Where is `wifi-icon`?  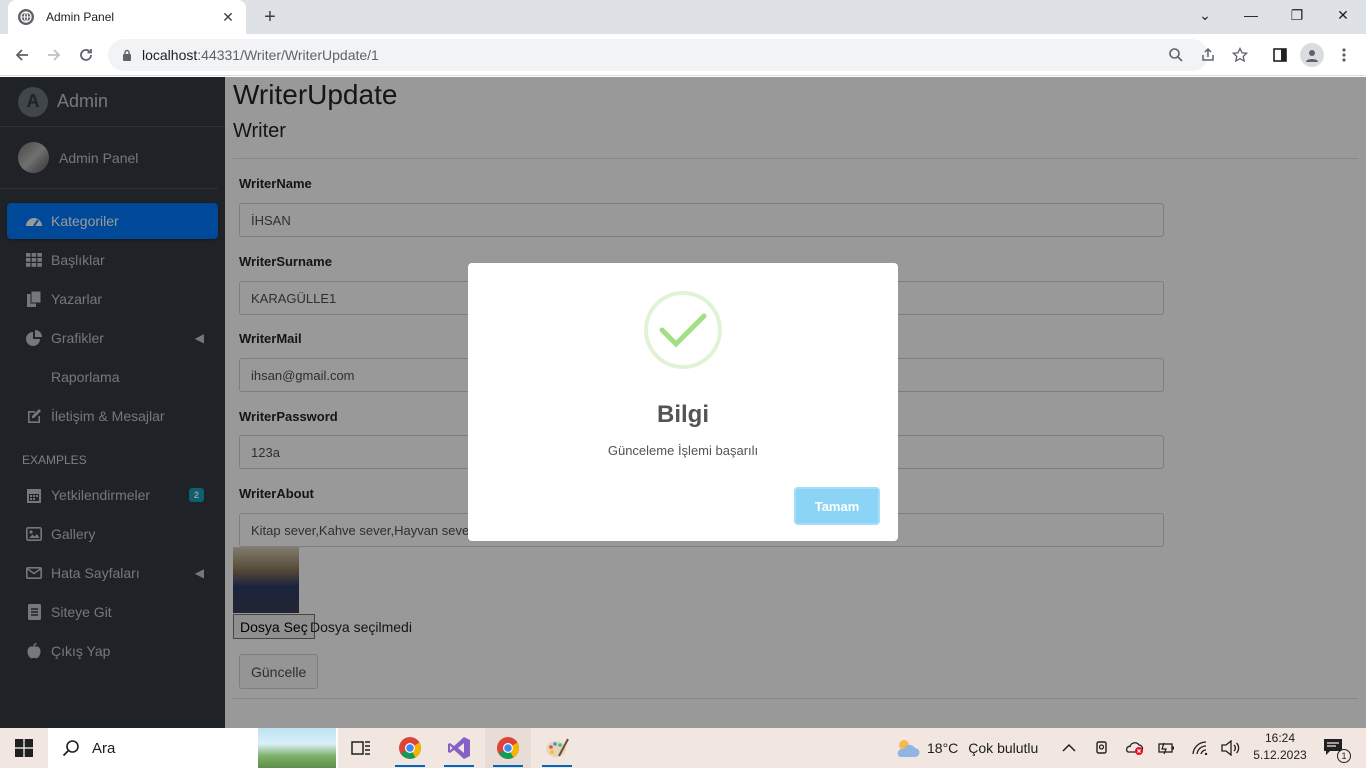
wifi-icon is located at coordinates (1200, 748).